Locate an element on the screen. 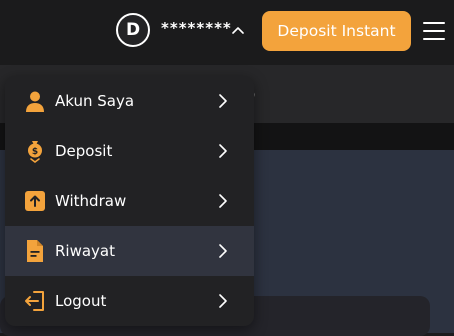 This screenshot has height=336, width=454. document-icon is located at coordinates (35, 251).